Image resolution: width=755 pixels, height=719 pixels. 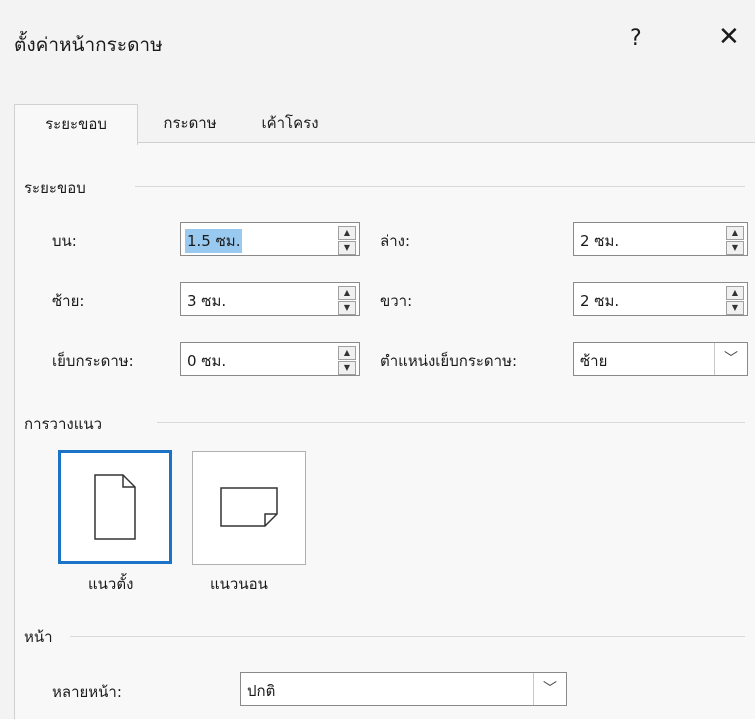 I want to click on help-button: ?, so click(x=636, y=38).